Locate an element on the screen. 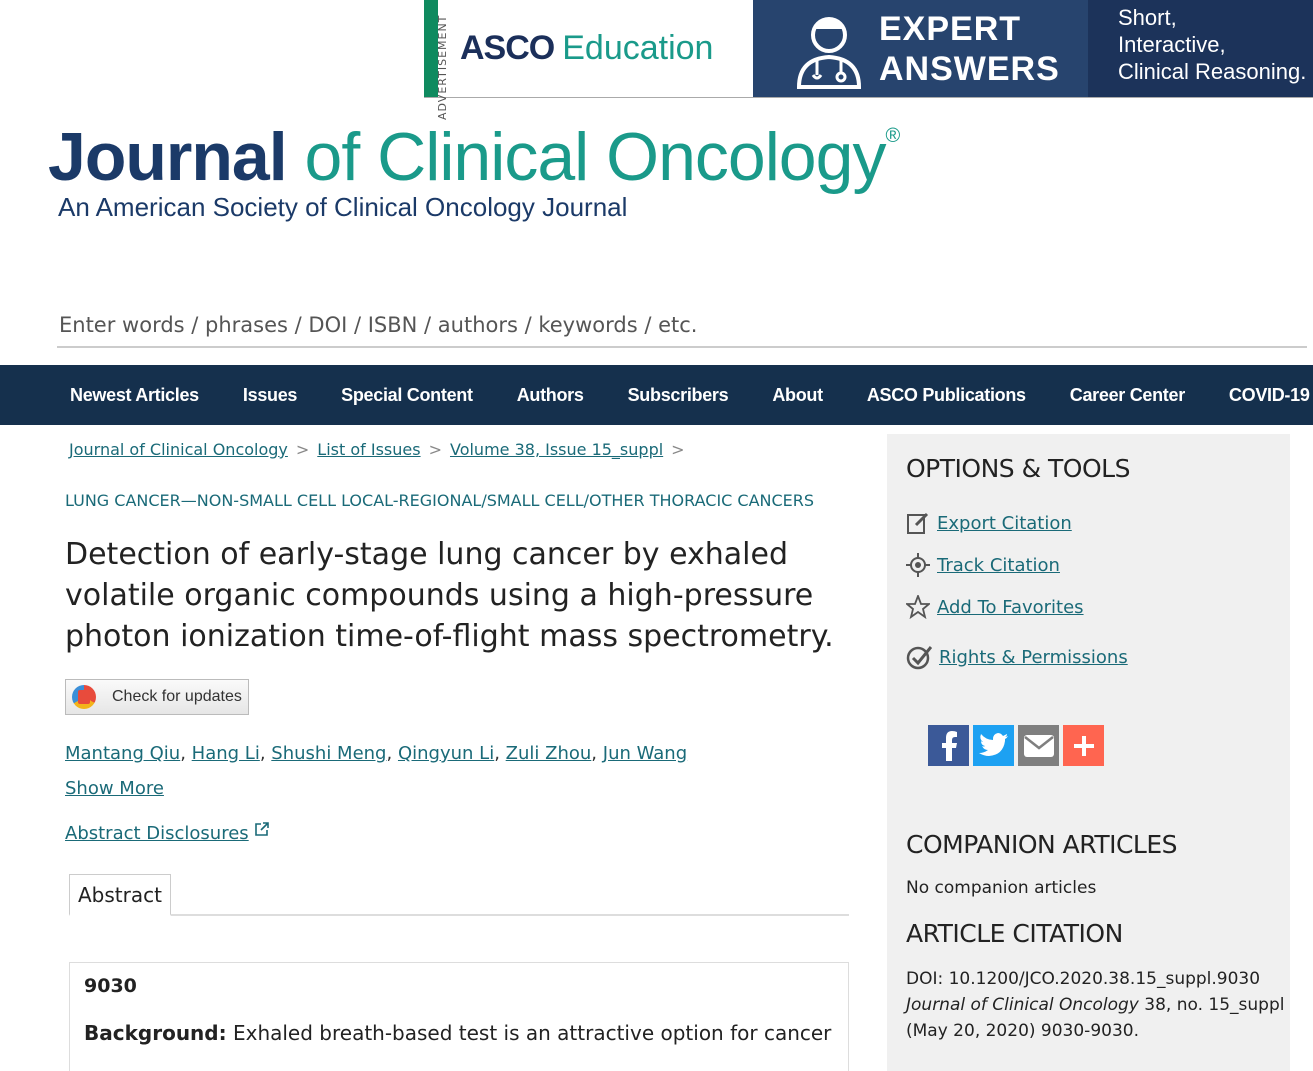 The image size is (1313, 1071). crosshair-icon is located at coordinates (918, 565).